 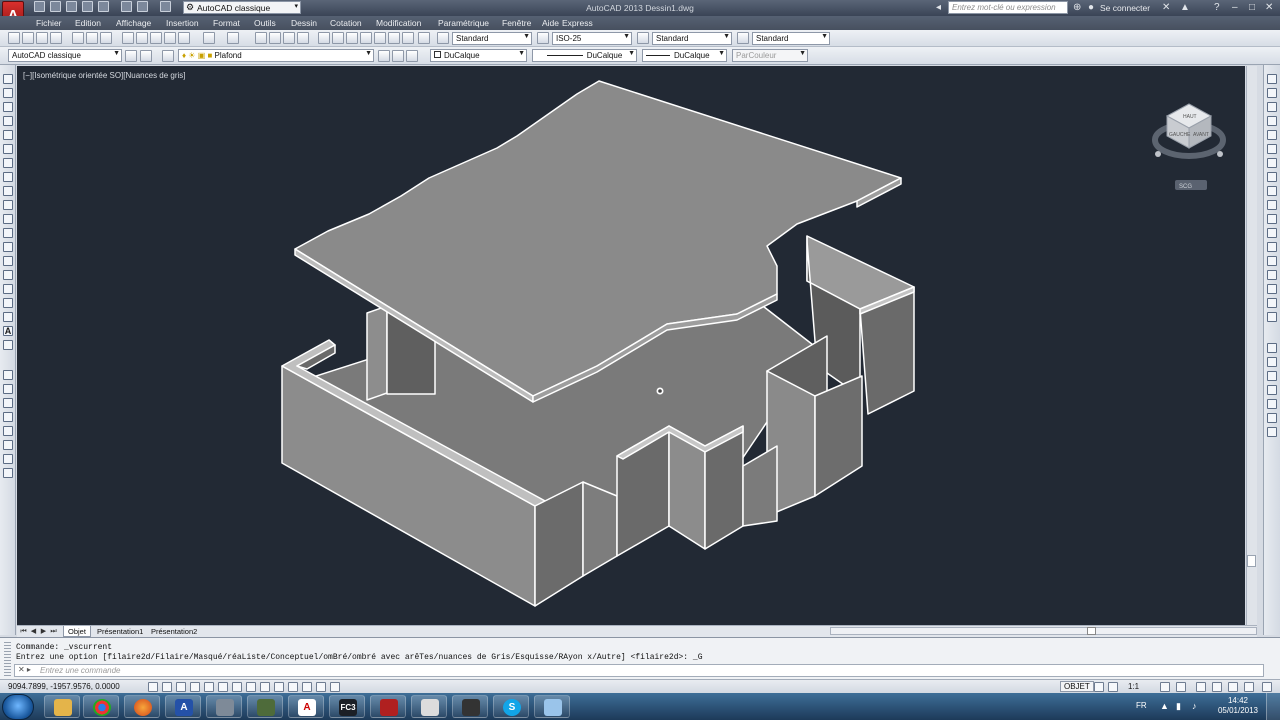 What do you see at coordinates (8, 93) in the screenshot?
I see `construction-line-icon` at bounding box center [8, 93].